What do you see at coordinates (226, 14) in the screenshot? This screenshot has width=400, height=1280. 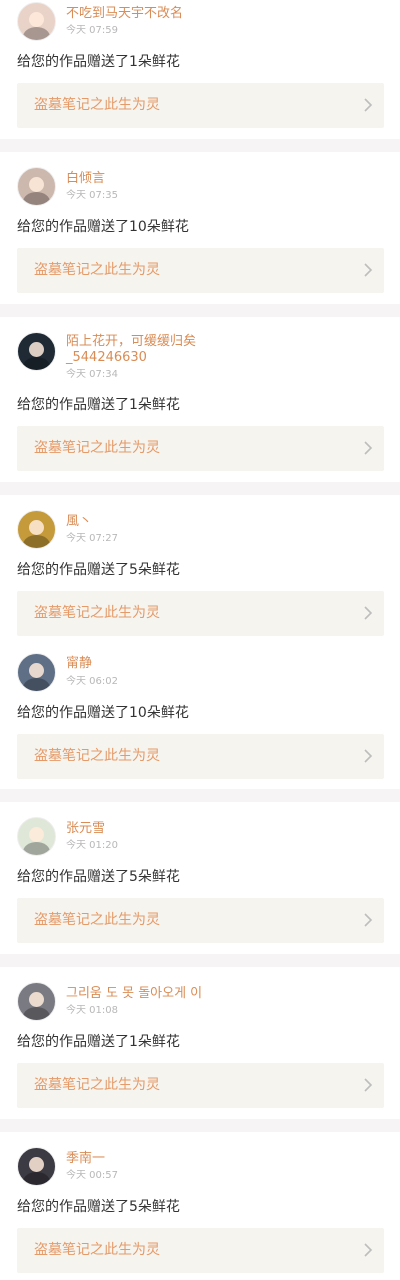 I see `sender-name: 不吃到马天宇不改名` at bounding box center [226, 14].